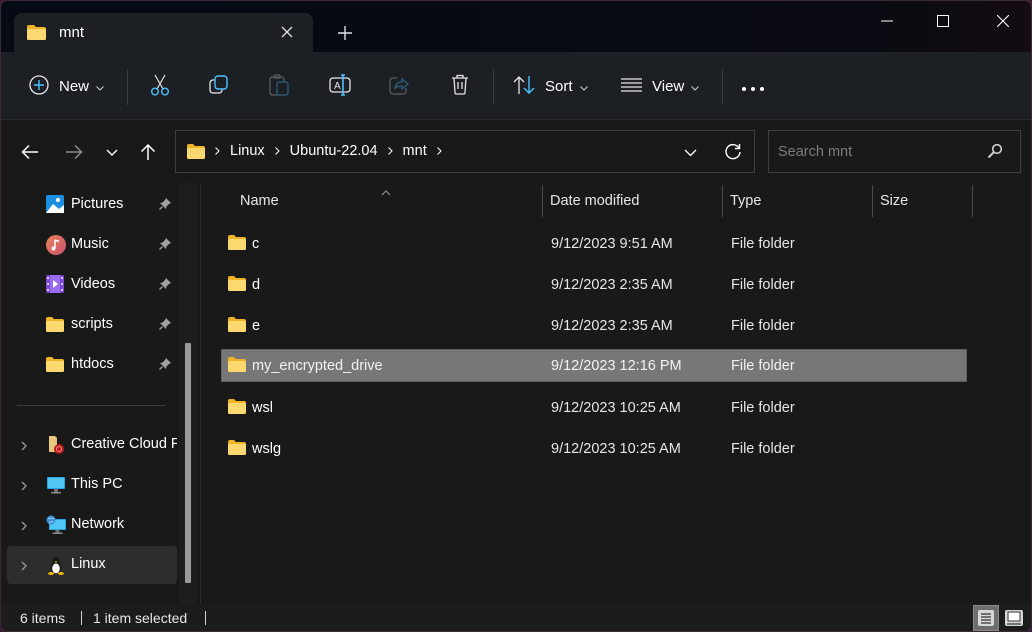 The image size is (1032, 632). What do you see at coordinates (74, 152) in the screenshot?
I see `forward-button` at bounding box center [74, 152].